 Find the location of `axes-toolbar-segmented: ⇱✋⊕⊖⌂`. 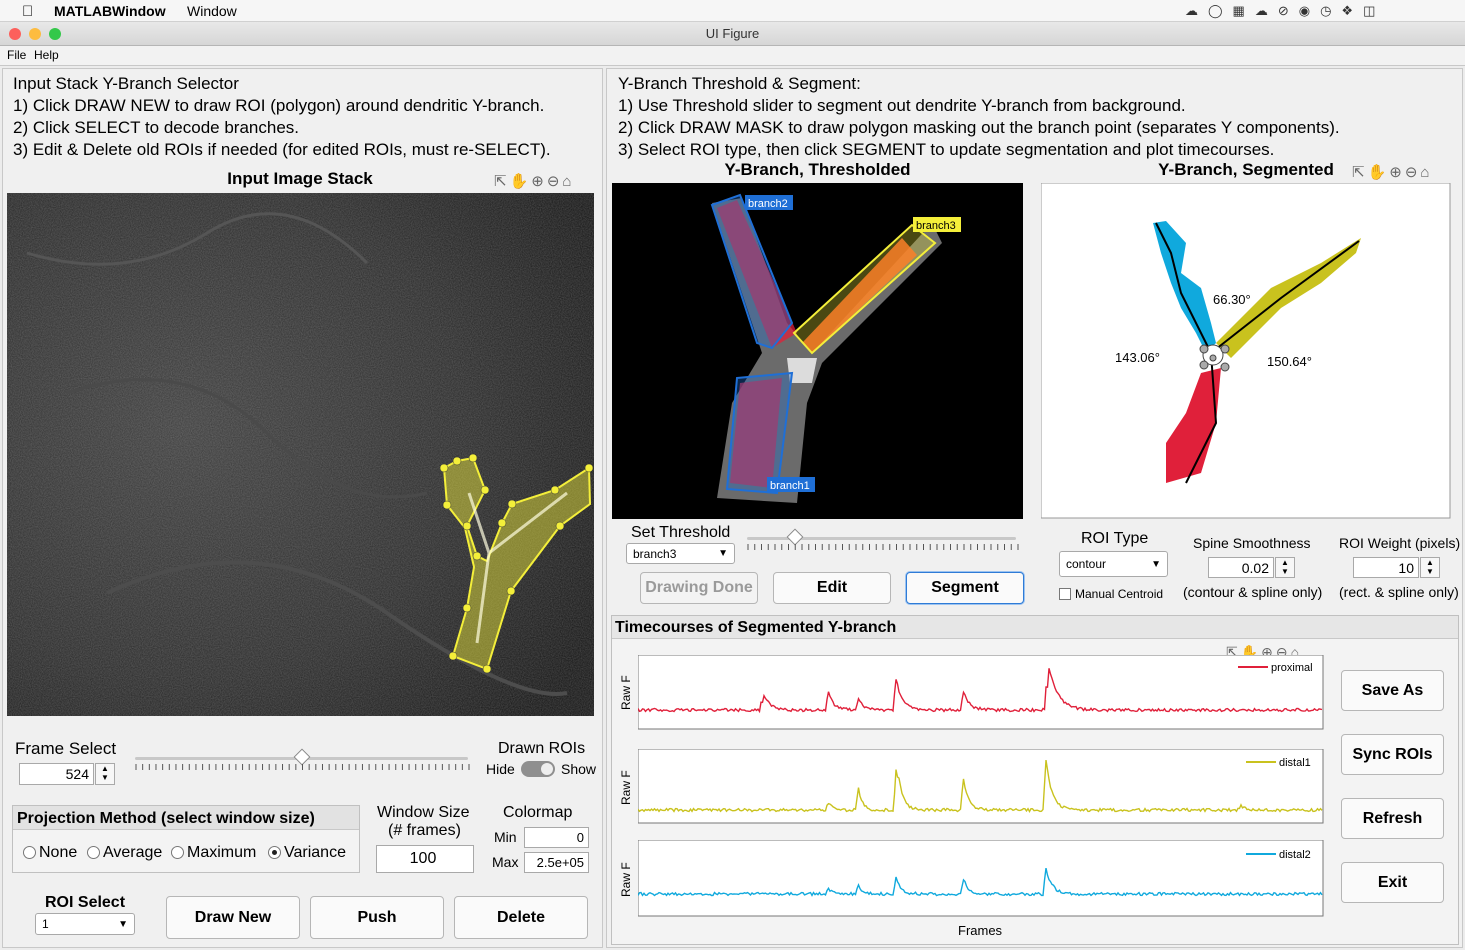

axes-toolbar-segmented: ⇱✋⊕⊖⌂ is located at coordinates (1392, 172).